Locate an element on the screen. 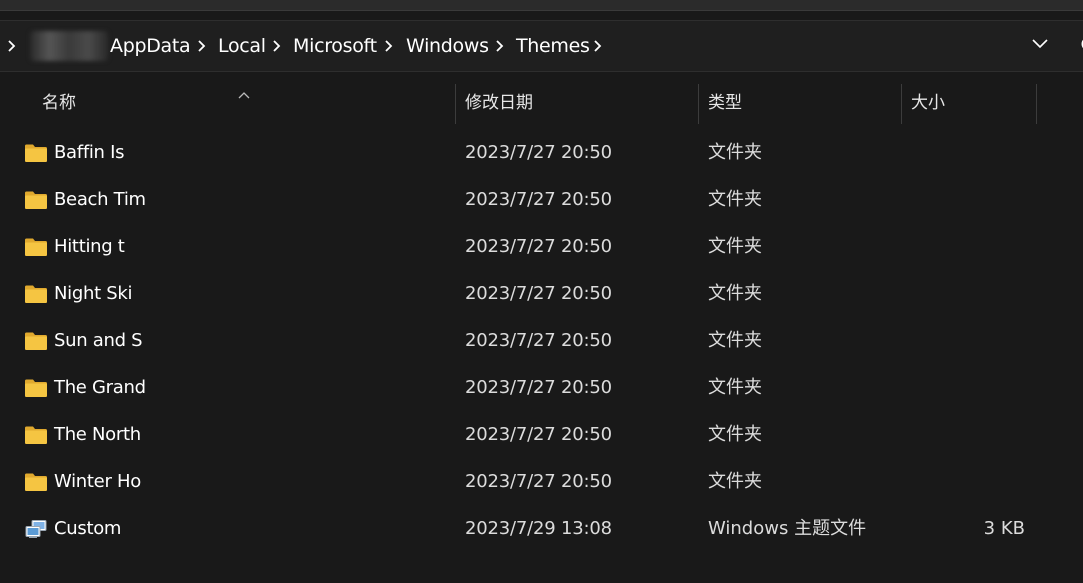  file-name: Sun and S is located at coordinates (98, 340).